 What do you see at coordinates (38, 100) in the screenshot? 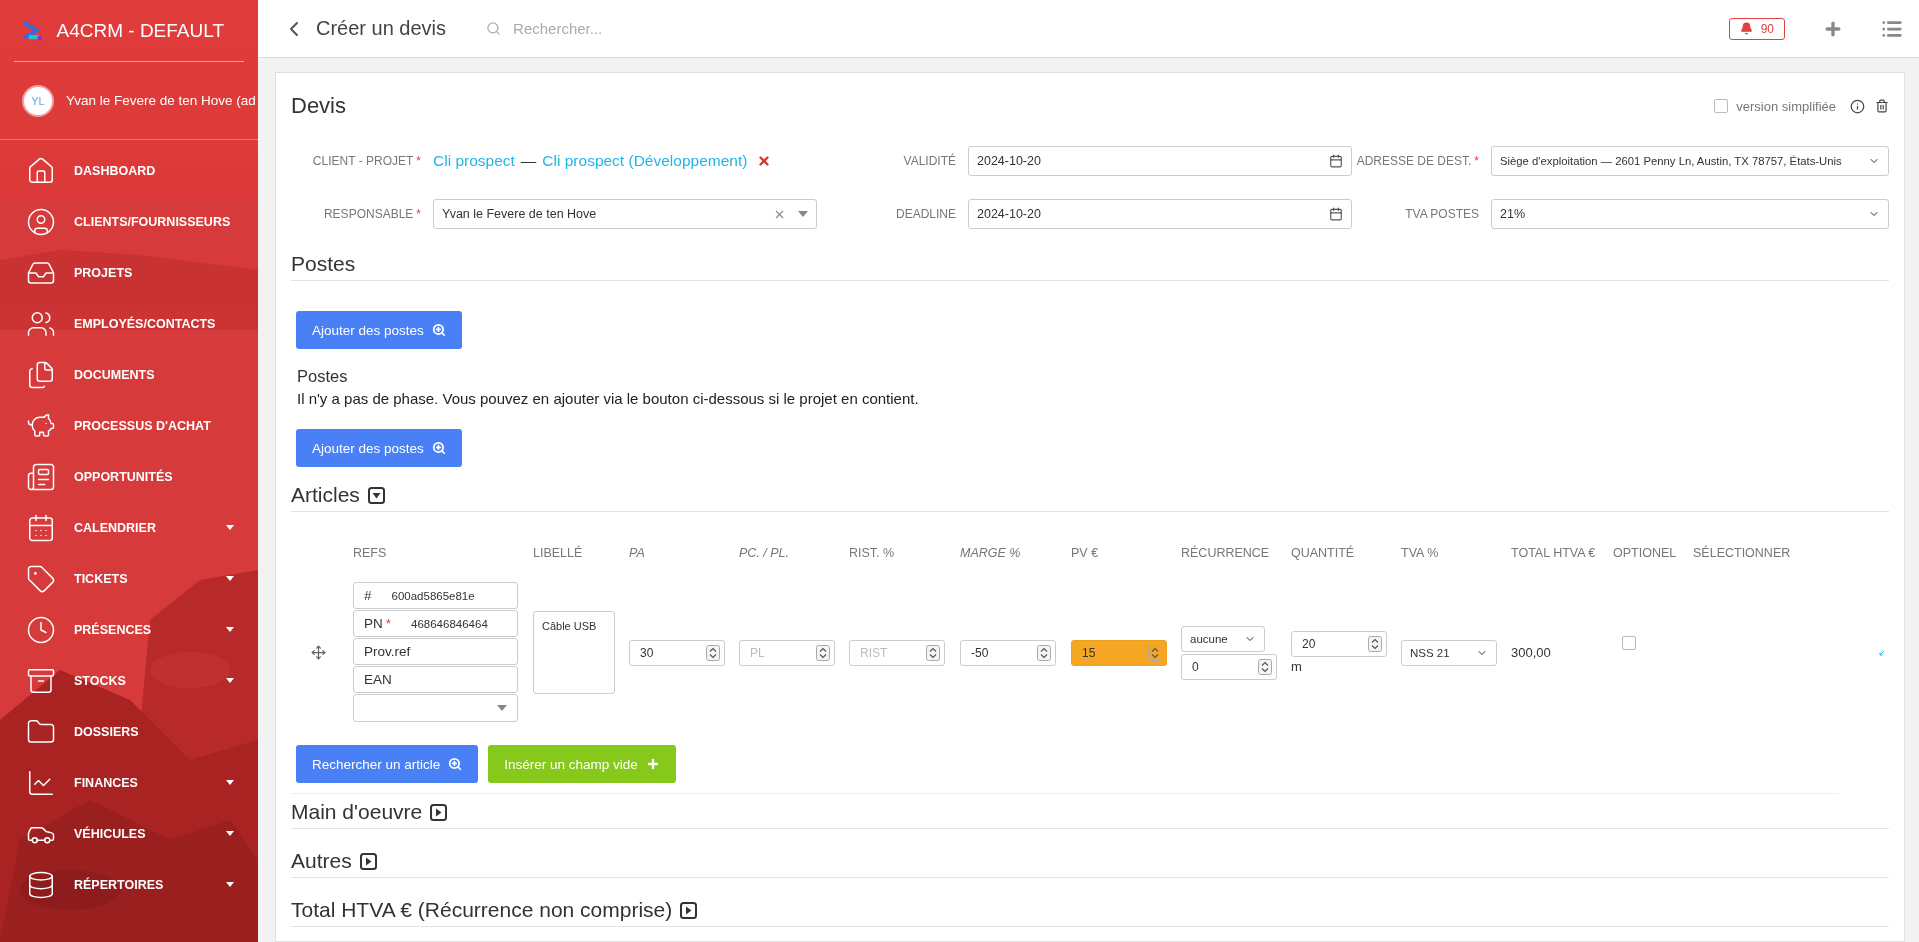
I see `user-avatar: YL` at bounding box center [38, 100].